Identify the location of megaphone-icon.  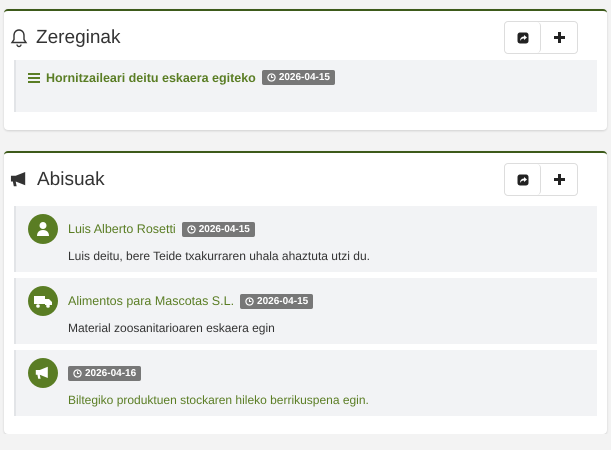
(43, 373).